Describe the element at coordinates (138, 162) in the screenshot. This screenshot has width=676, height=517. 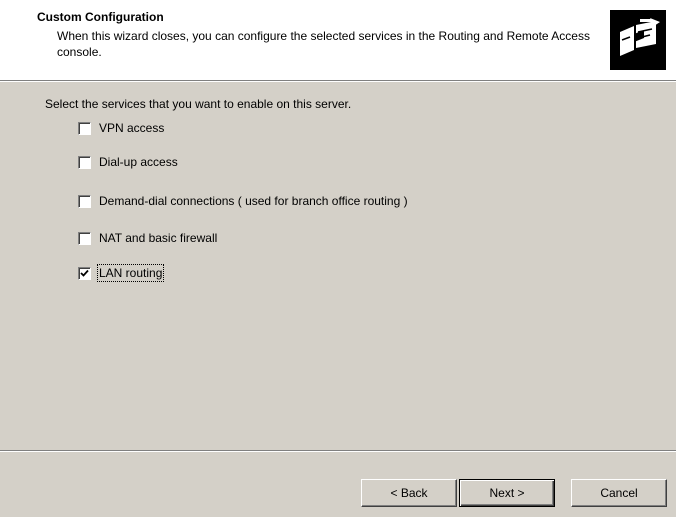
I see `option-label: Dial-up access` at that location.